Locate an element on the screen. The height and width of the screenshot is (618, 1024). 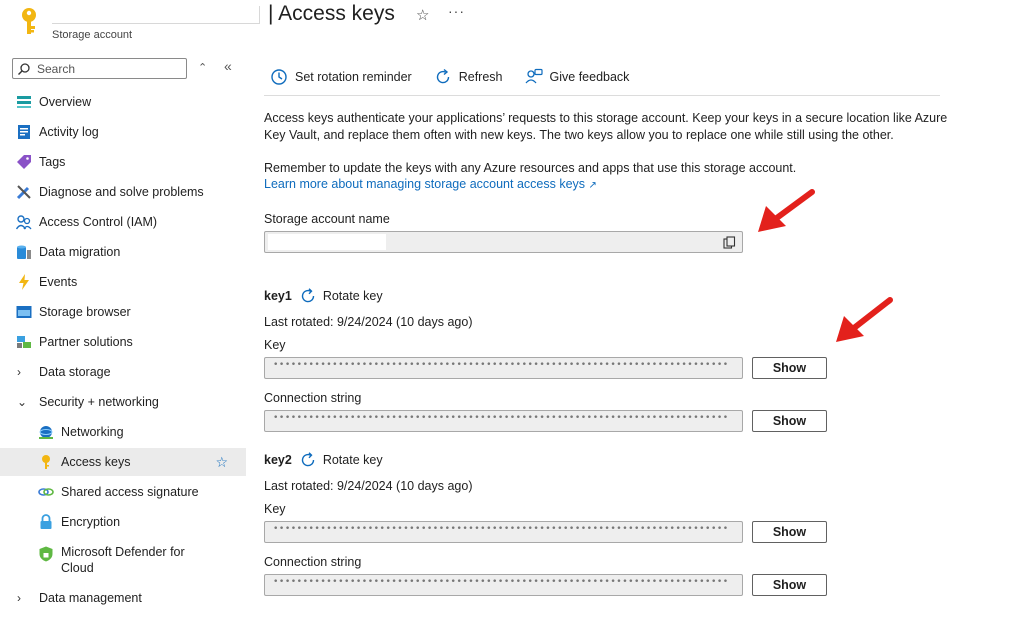
data-migration-icon is located at coordinates (24, 252).